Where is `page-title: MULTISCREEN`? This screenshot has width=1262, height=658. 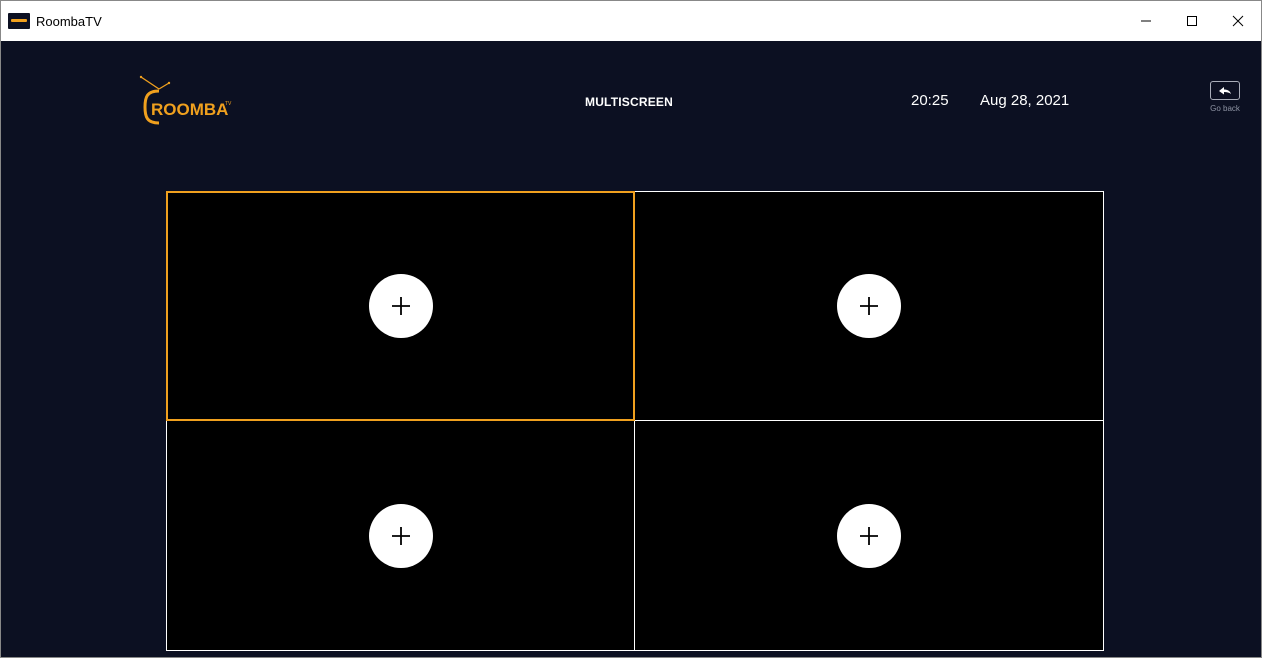
page-title: MULTISCREEN is located at coordinates (629, 102).